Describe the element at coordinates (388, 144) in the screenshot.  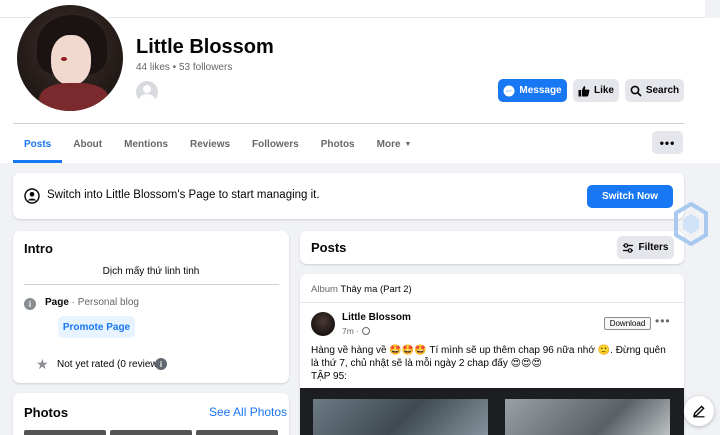
I see `tab-label: More` at that location.